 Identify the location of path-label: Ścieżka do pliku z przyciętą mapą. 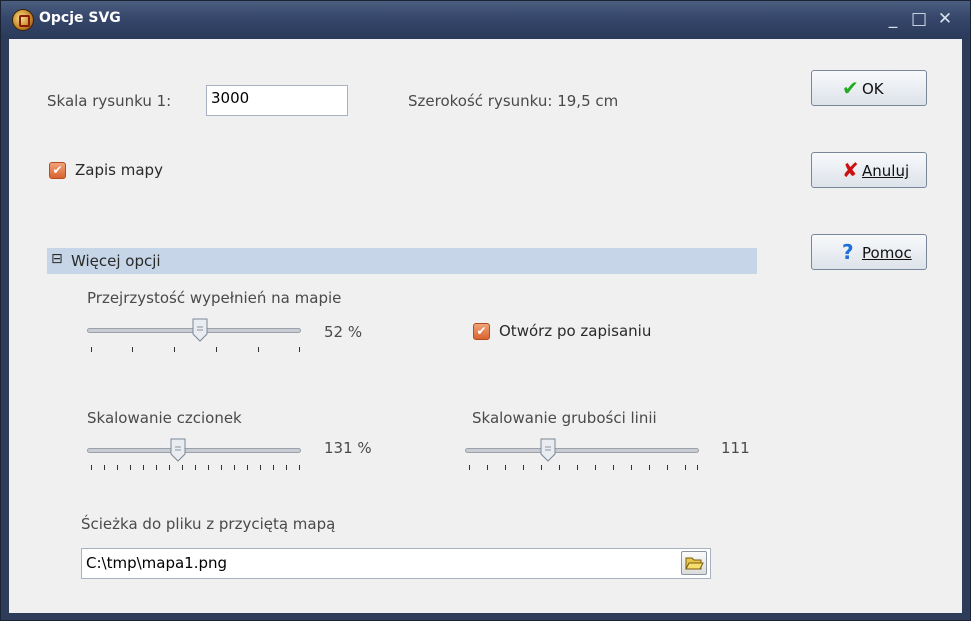
(208, 524).